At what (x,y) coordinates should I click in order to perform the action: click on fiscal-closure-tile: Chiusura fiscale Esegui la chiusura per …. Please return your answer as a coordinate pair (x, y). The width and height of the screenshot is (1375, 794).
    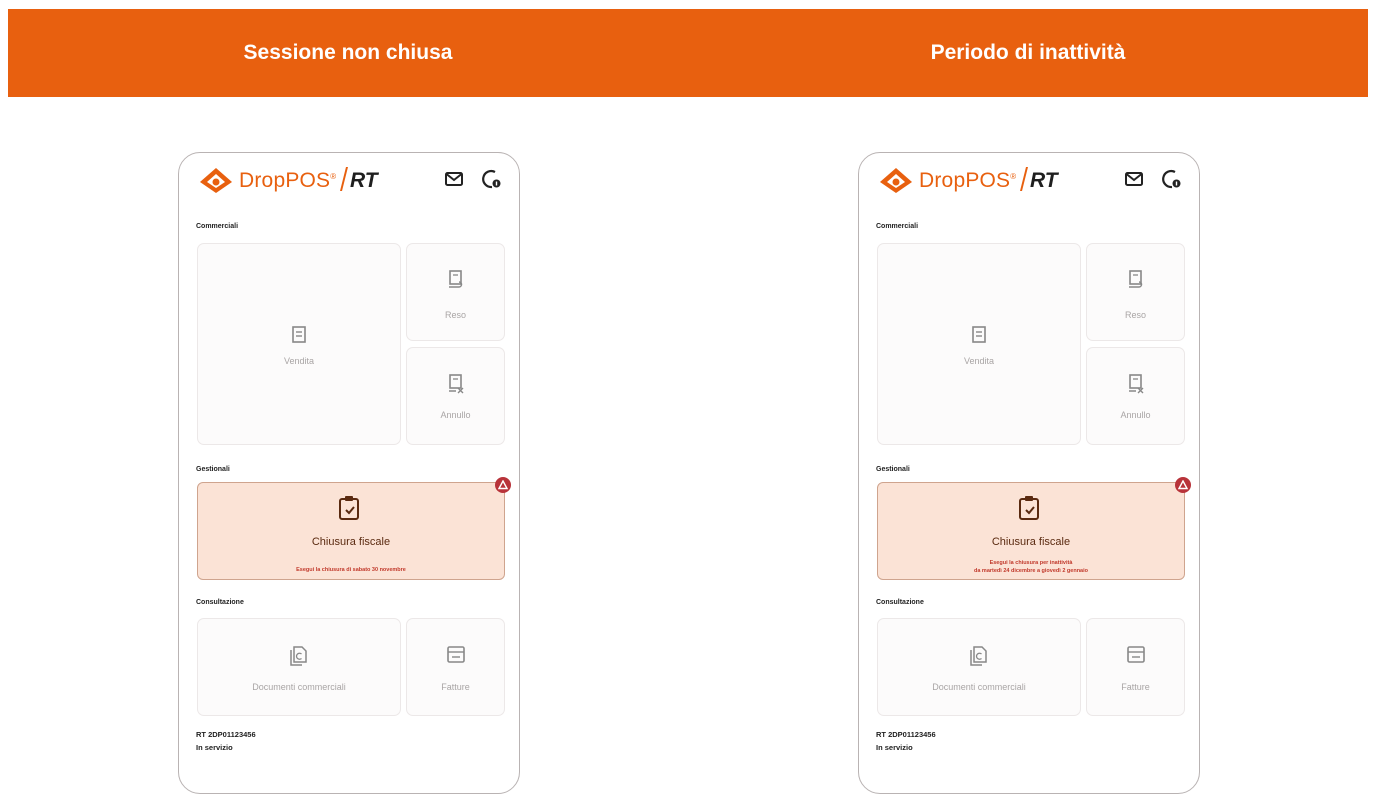
    Looking at the image, I should click on (1031, 531).